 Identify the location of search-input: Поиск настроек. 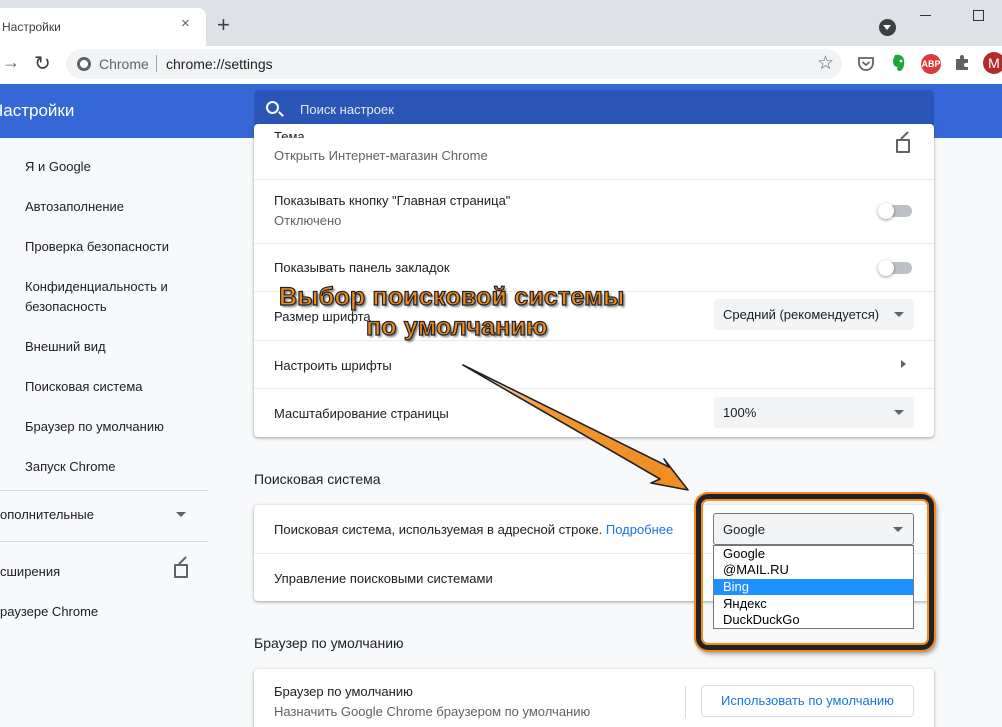
(347, 109).